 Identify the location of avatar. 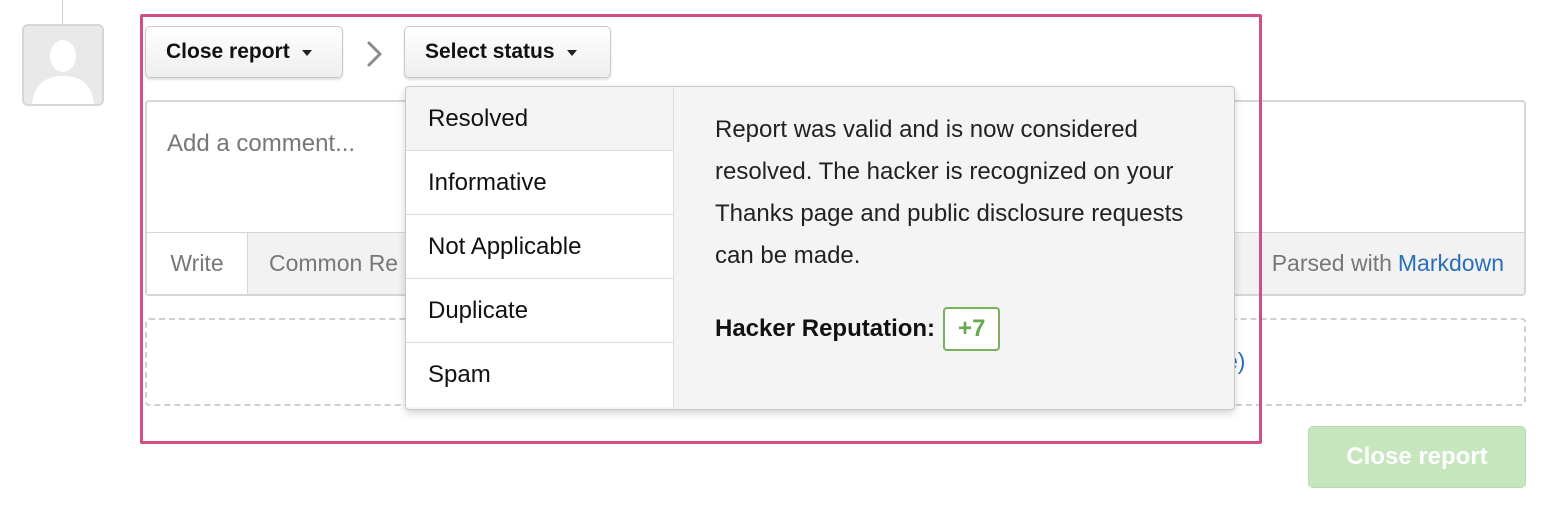
(63, 65).